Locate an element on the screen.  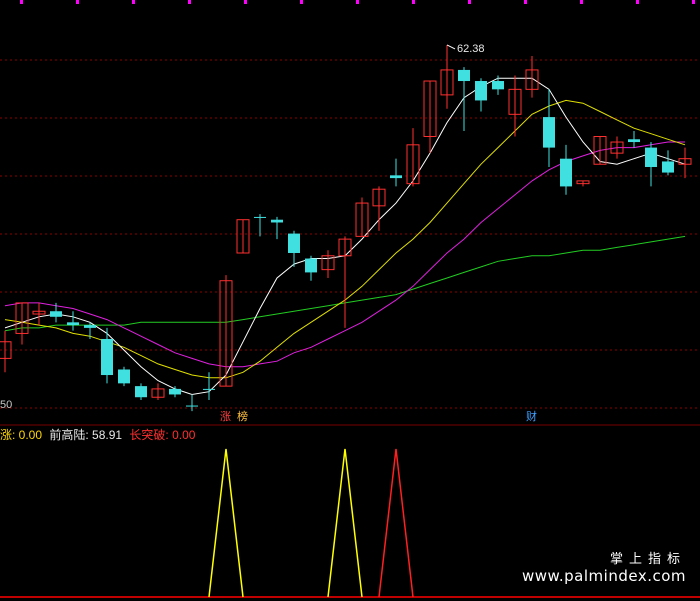
info-item-2: 前高陆: 58.91 is located at coordinates (86, 435).